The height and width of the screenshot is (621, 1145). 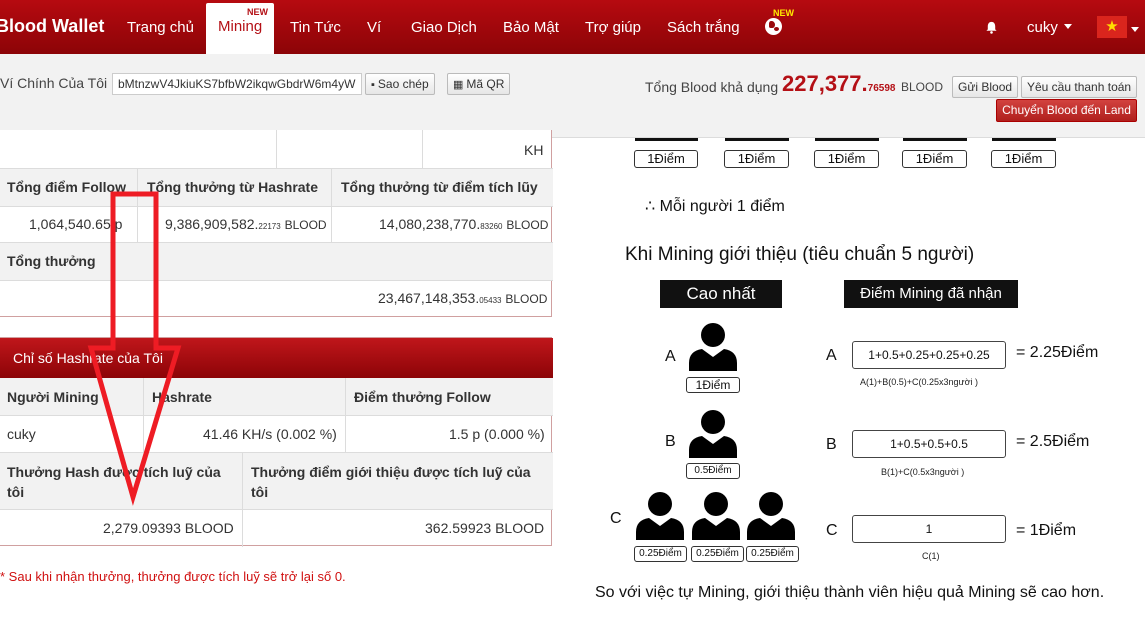 What do you see at coordinates (485, 528) in the screenshot?
I see `accum-referral-value: 362.59923 BLOOD` at bounding box center [485, 528].